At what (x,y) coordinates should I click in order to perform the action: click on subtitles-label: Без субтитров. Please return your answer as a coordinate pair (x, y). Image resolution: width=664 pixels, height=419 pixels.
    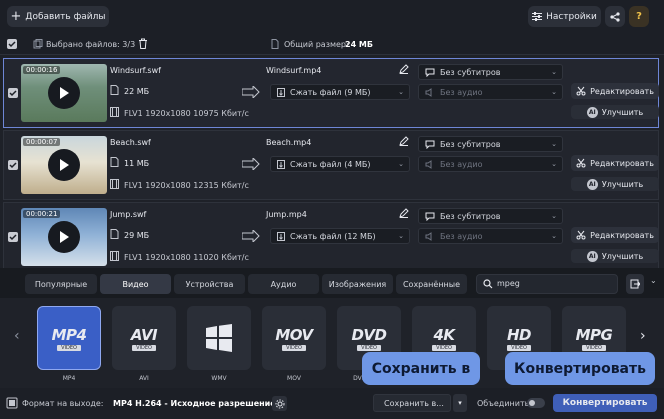
    Looking at the image, I should click on (470, 144).